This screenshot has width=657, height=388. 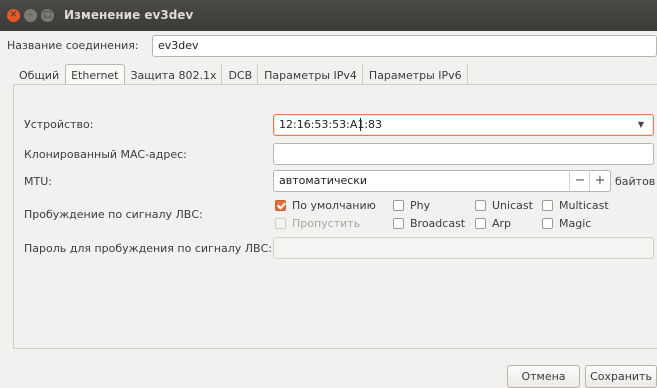 What do you see at coordinates (360, 124) in the screenshot?
I see `text-cursor` at bounding box center [360, 124].